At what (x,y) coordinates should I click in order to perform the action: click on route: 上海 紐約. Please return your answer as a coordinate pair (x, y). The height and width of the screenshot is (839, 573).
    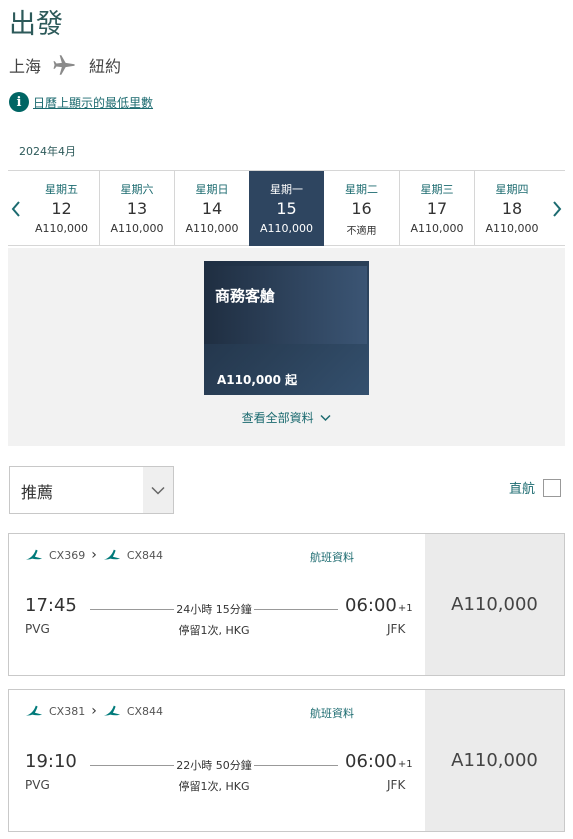
    Looking at the image, I should click on (65, 65).